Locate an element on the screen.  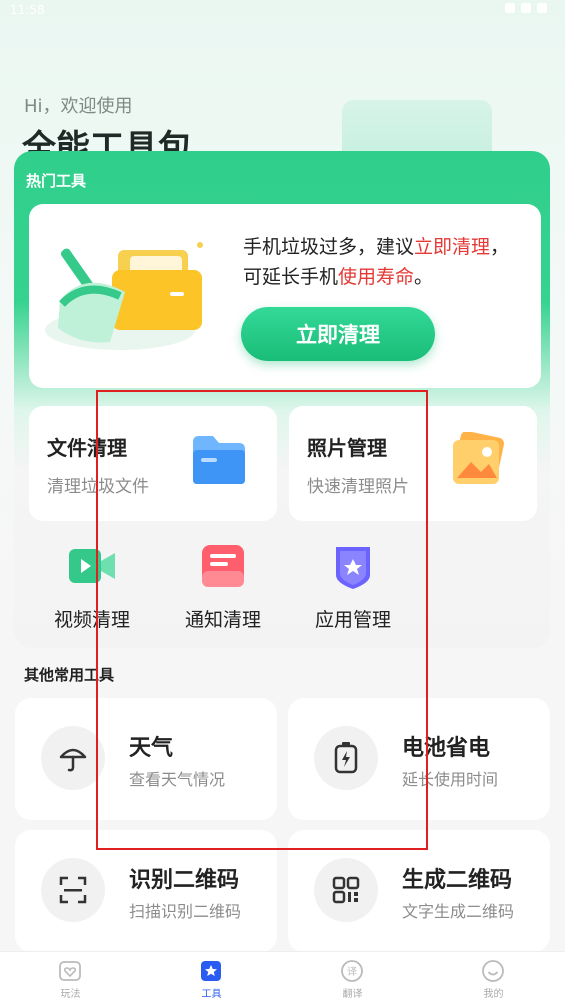
translate-icon: 译 is located at coordinates (352, 971).